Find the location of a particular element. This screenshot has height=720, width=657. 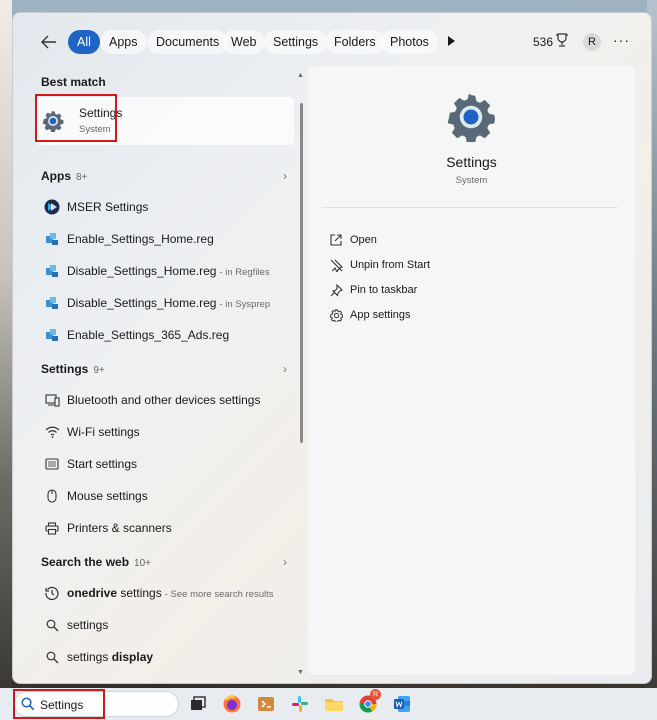

mser-app-icon is located at coordinates (52, 207).